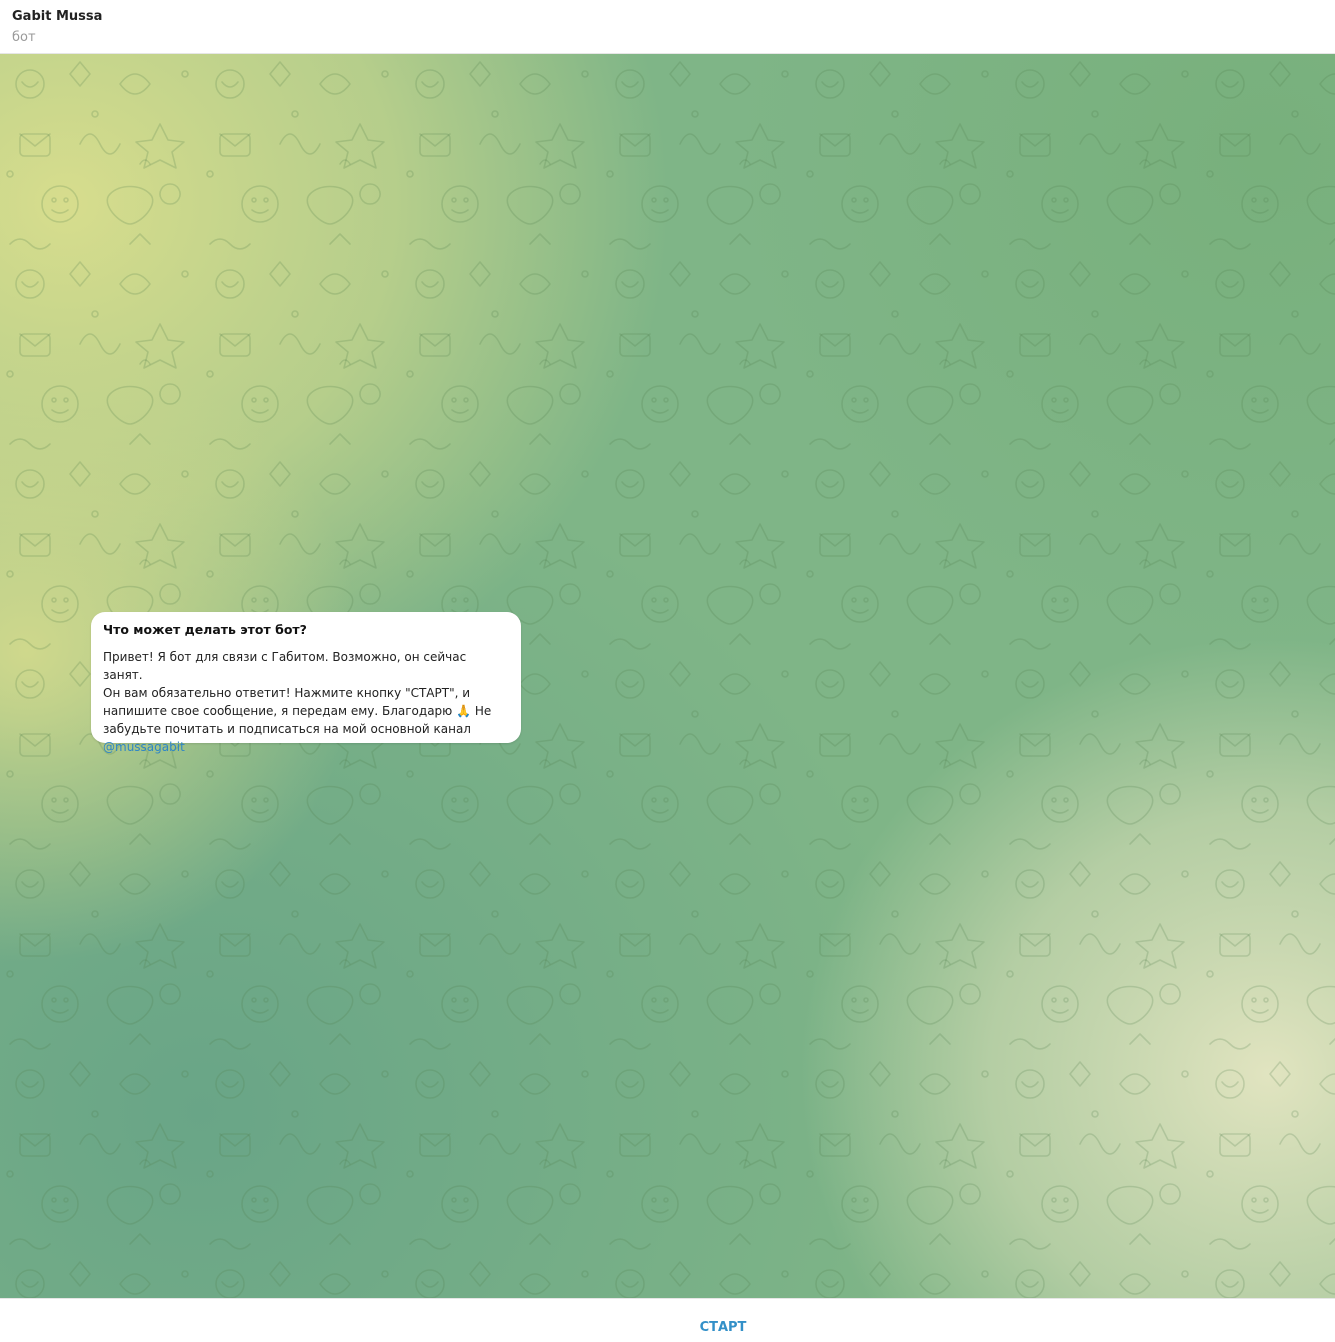  I want to click on chat-footer: СТАРТ, so click(667, 1320).